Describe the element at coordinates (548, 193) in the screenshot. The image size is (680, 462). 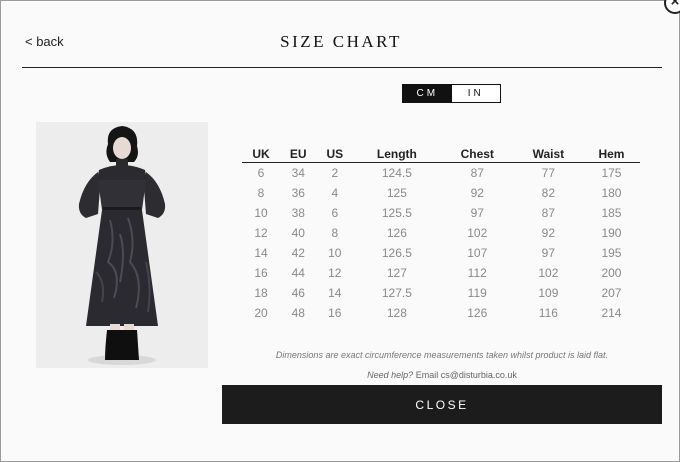
I see `table-cell: 82` at that location.